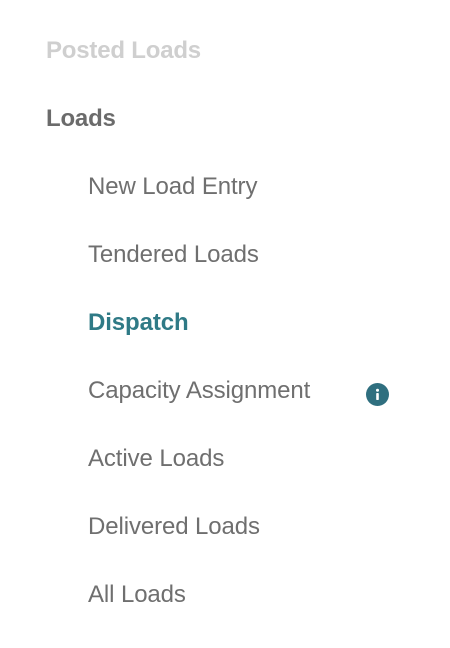 The width and height of the screenshot is (450, 648). What do you see at coordinates (199, 391) in the screenshot?
I see `nav-item-capacity-assignment: Capacity Assignment` at bounding box center [199, 391].